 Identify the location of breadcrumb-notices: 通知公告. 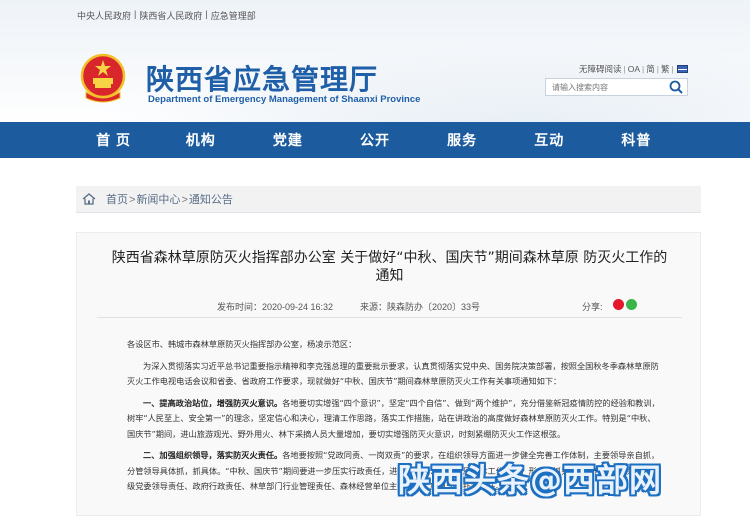
(211, 200).